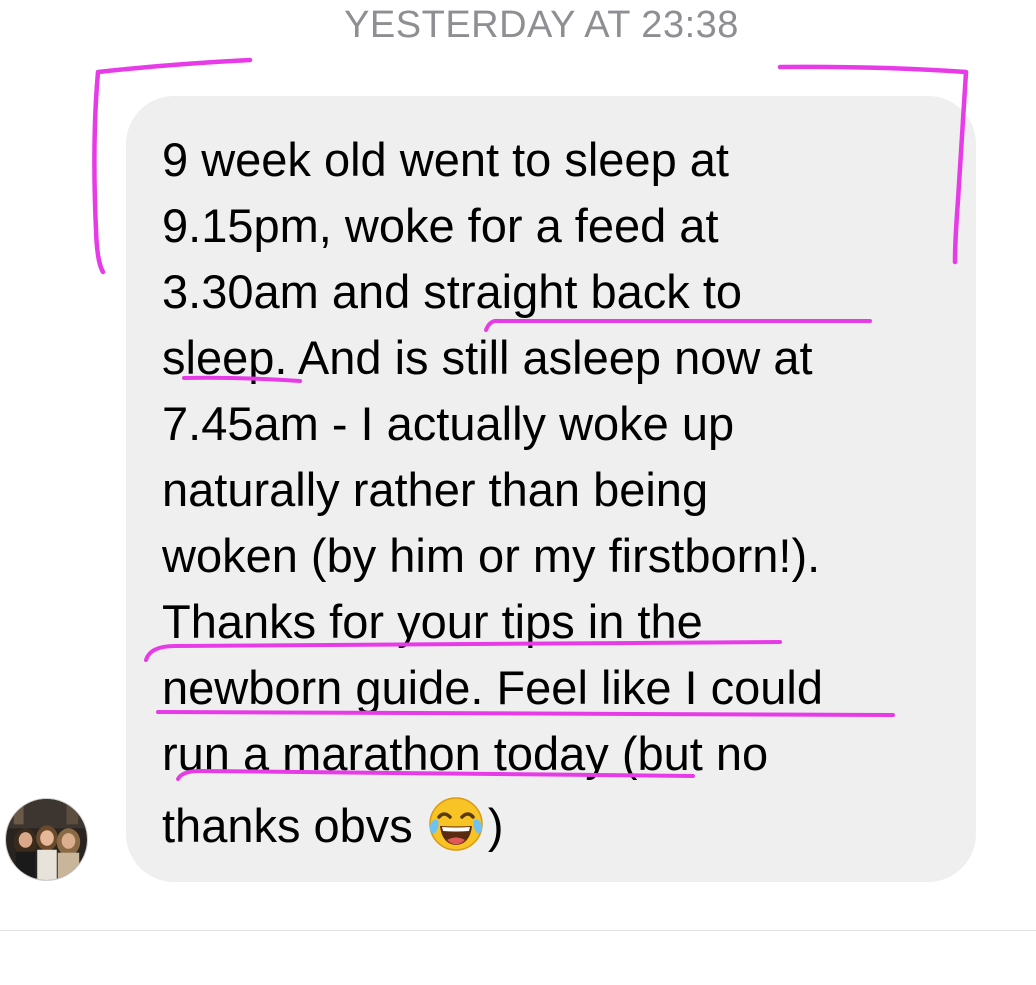 The height and width of the screenshot is (985, 1036). What do you see at coordinates (452, 291) in the screenshot?
I see `message-line: 3.30am and straight back to` at bounding box center [452, 291].